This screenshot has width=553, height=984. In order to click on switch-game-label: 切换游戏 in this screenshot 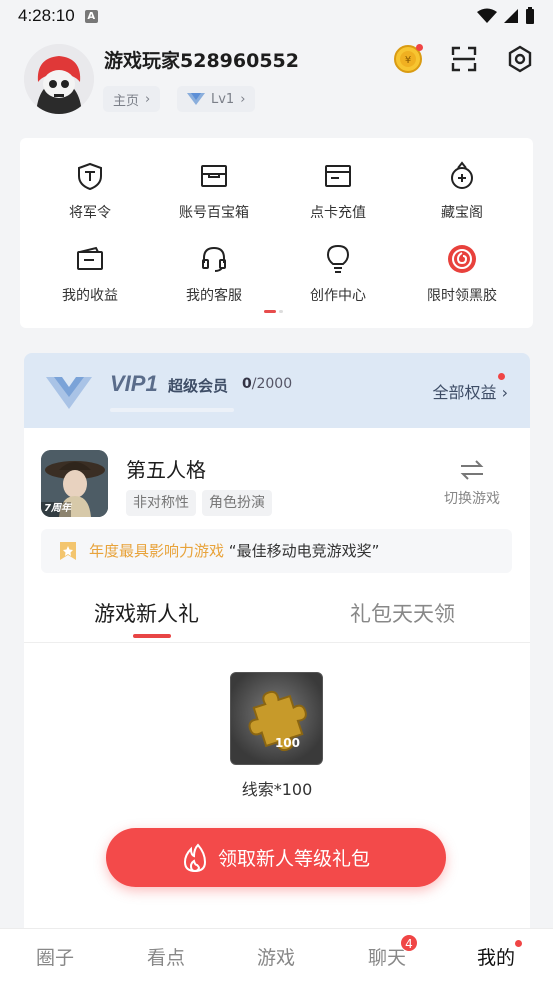, I will do `click(472, 499)`.